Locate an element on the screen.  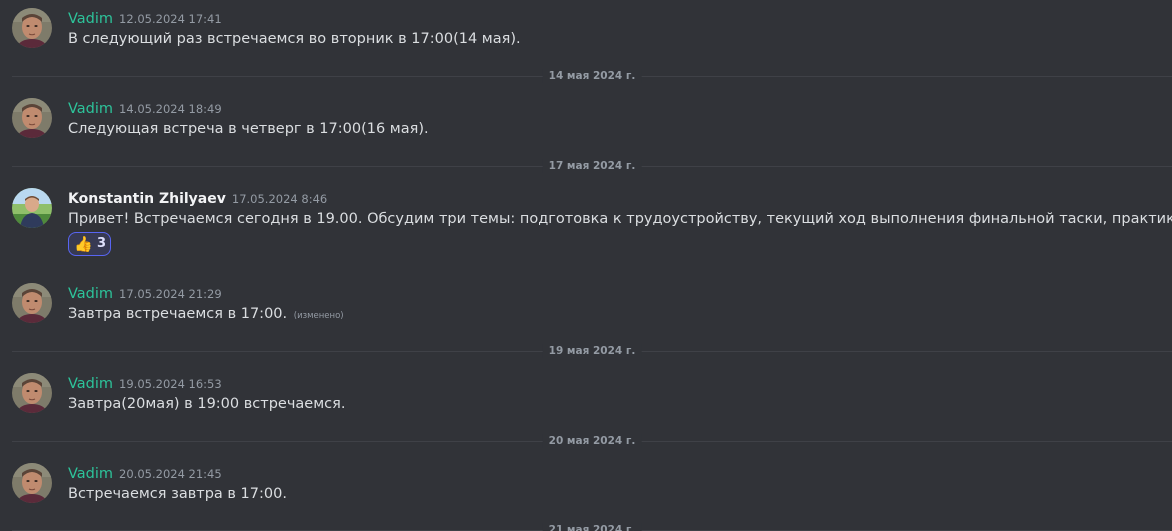
date-divider-label: 19 мая 2024 г. is located at coordinates (592, 351).